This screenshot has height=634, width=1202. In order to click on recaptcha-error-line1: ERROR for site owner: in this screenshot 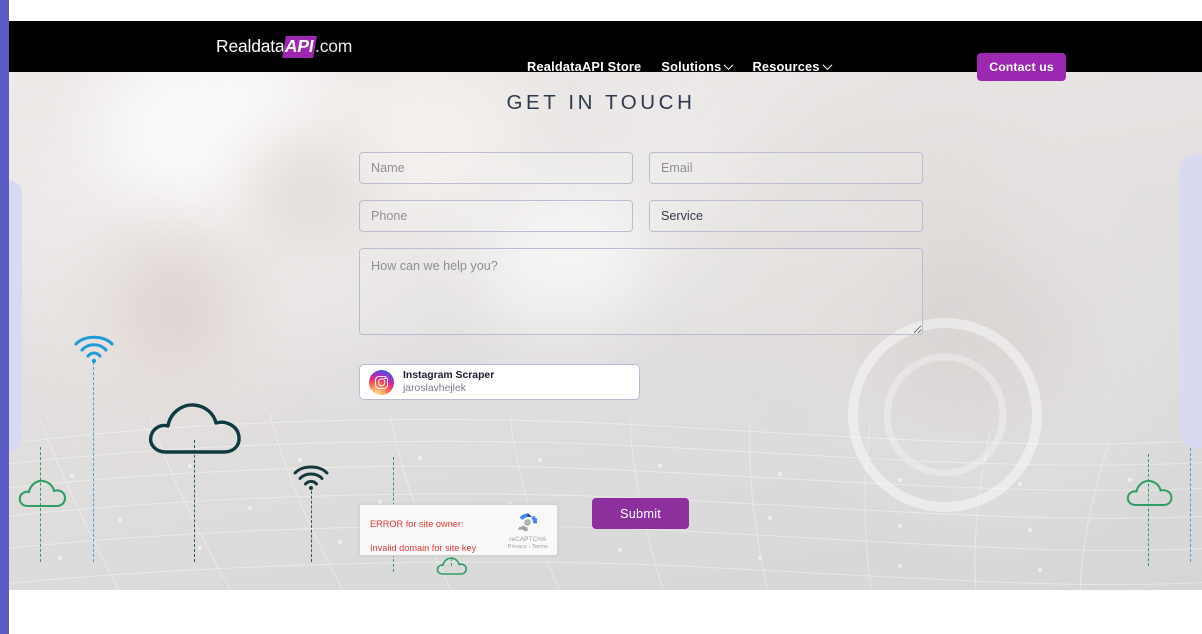, I will do `click(417, 523)`.